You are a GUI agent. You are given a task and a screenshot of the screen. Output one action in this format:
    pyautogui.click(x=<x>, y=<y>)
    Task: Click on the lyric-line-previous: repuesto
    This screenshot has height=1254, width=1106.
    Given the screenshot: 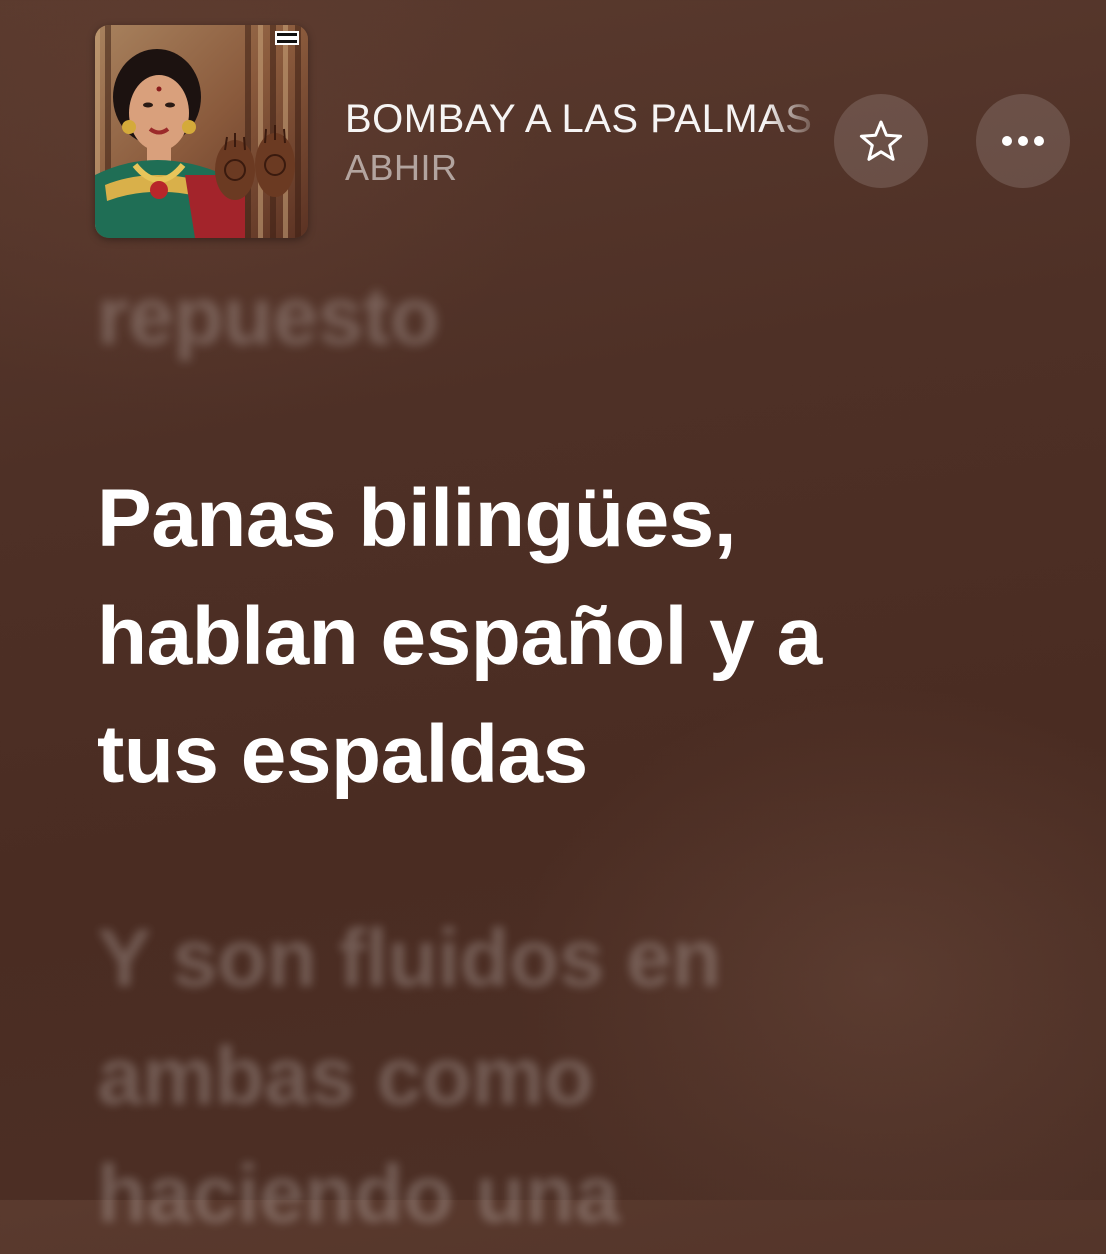 What is the action you would take?
    pyautogui.click(x=268, y=317)
    